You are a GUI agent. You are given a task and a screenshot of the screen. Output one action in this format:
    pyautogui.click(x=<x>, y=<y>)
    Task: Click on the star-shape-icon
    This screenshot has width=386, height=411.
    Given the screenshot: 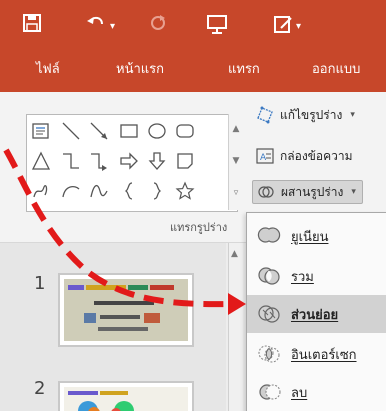 What is the action you would take?
    pyautogui.click(x=185, y=191)
    